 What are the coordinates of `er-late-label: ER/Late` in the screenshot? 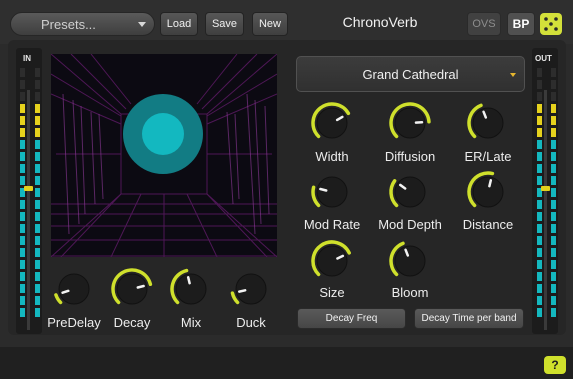 It's located at (488, 156).